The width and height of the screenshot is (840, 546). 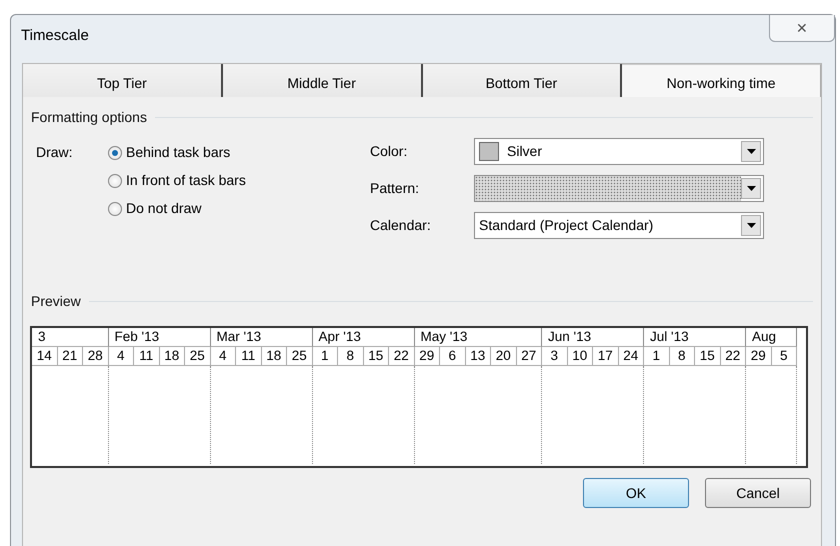 What do you see at coordinates (721, 80) in the screenshot?
I see `tab: Non-working time` at bounding box center [721, 80].